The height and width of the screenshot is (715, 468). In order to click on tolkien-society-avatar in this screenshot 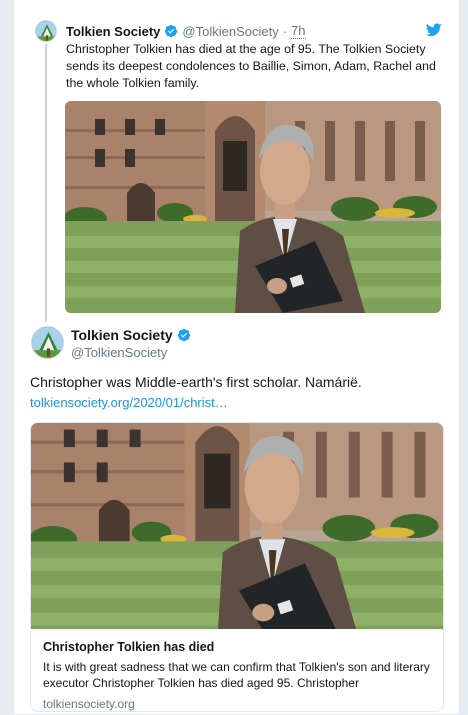, I will do `click(46, 31)`.